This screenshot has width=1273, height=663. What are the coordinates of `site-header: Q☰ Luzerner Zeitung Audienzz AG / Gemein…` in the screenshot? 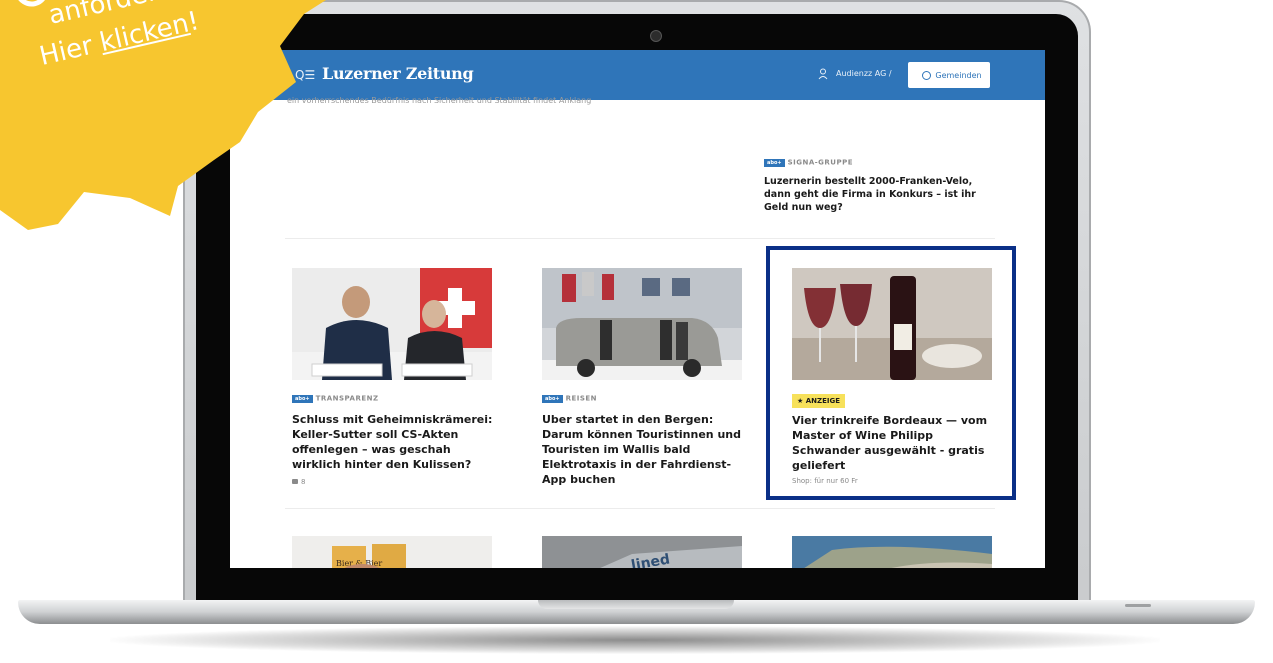 It's located at (637, 75).